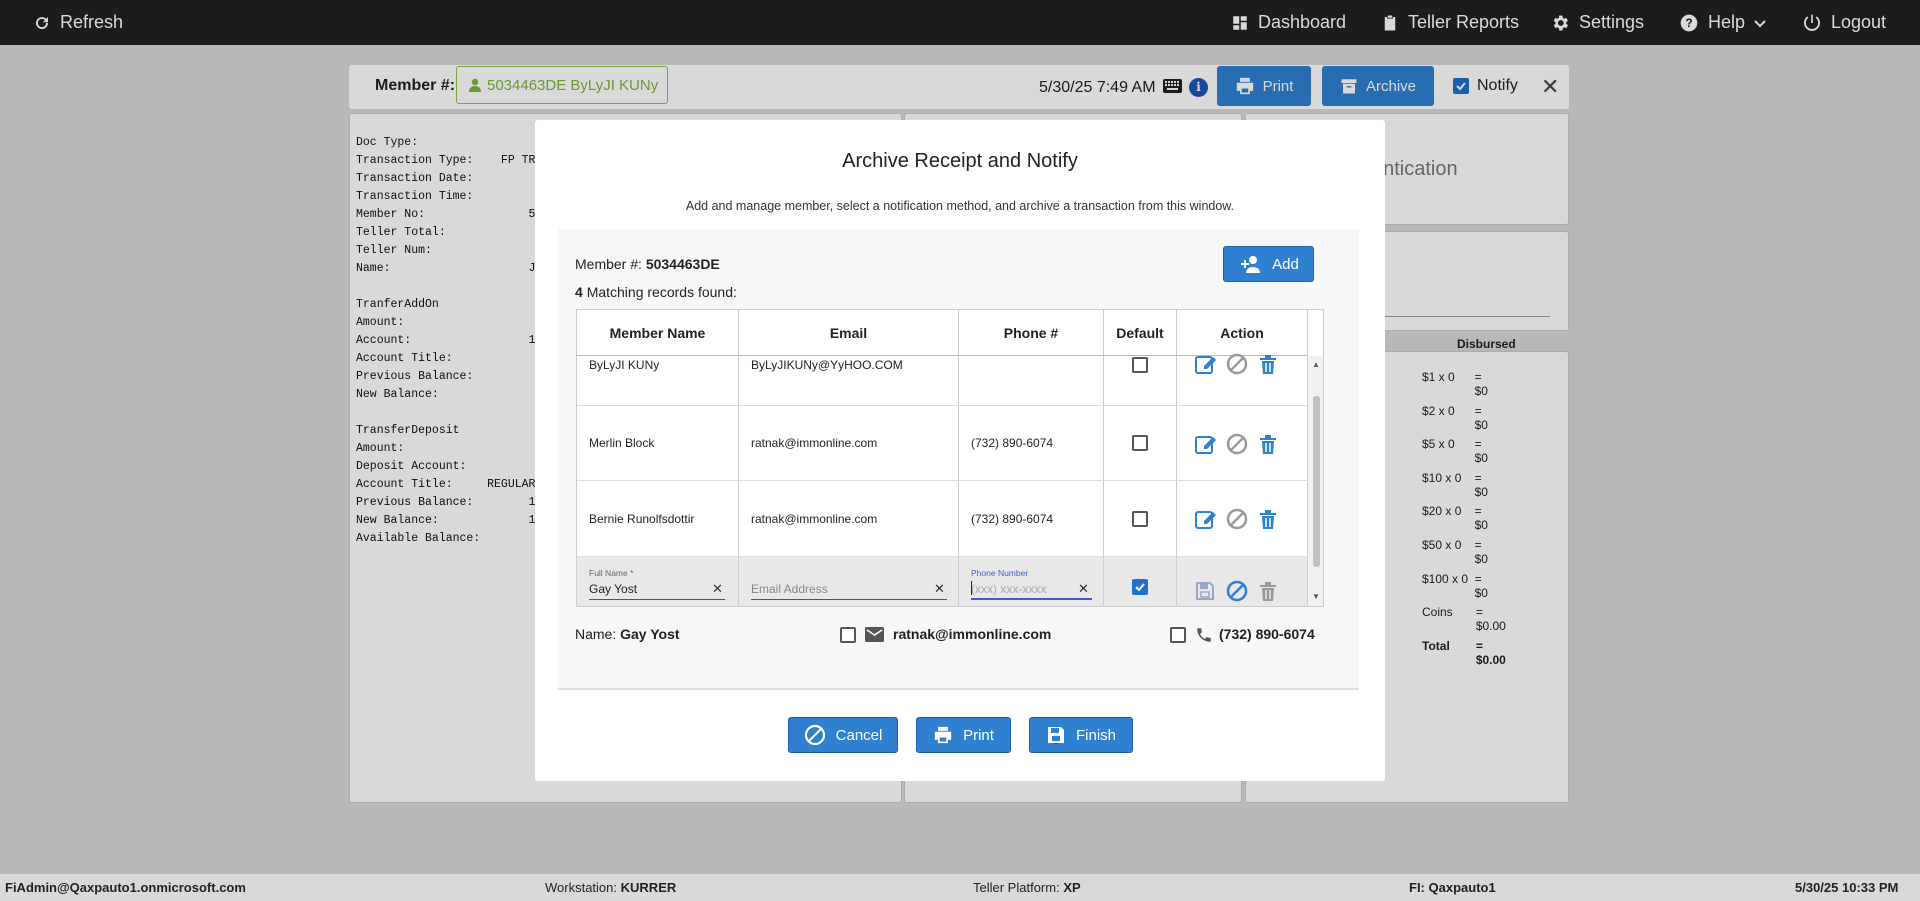  Describe the element at coordinates (717, 589) in the screenshot. I see `clear-fullname-icon: ✕` at that location.